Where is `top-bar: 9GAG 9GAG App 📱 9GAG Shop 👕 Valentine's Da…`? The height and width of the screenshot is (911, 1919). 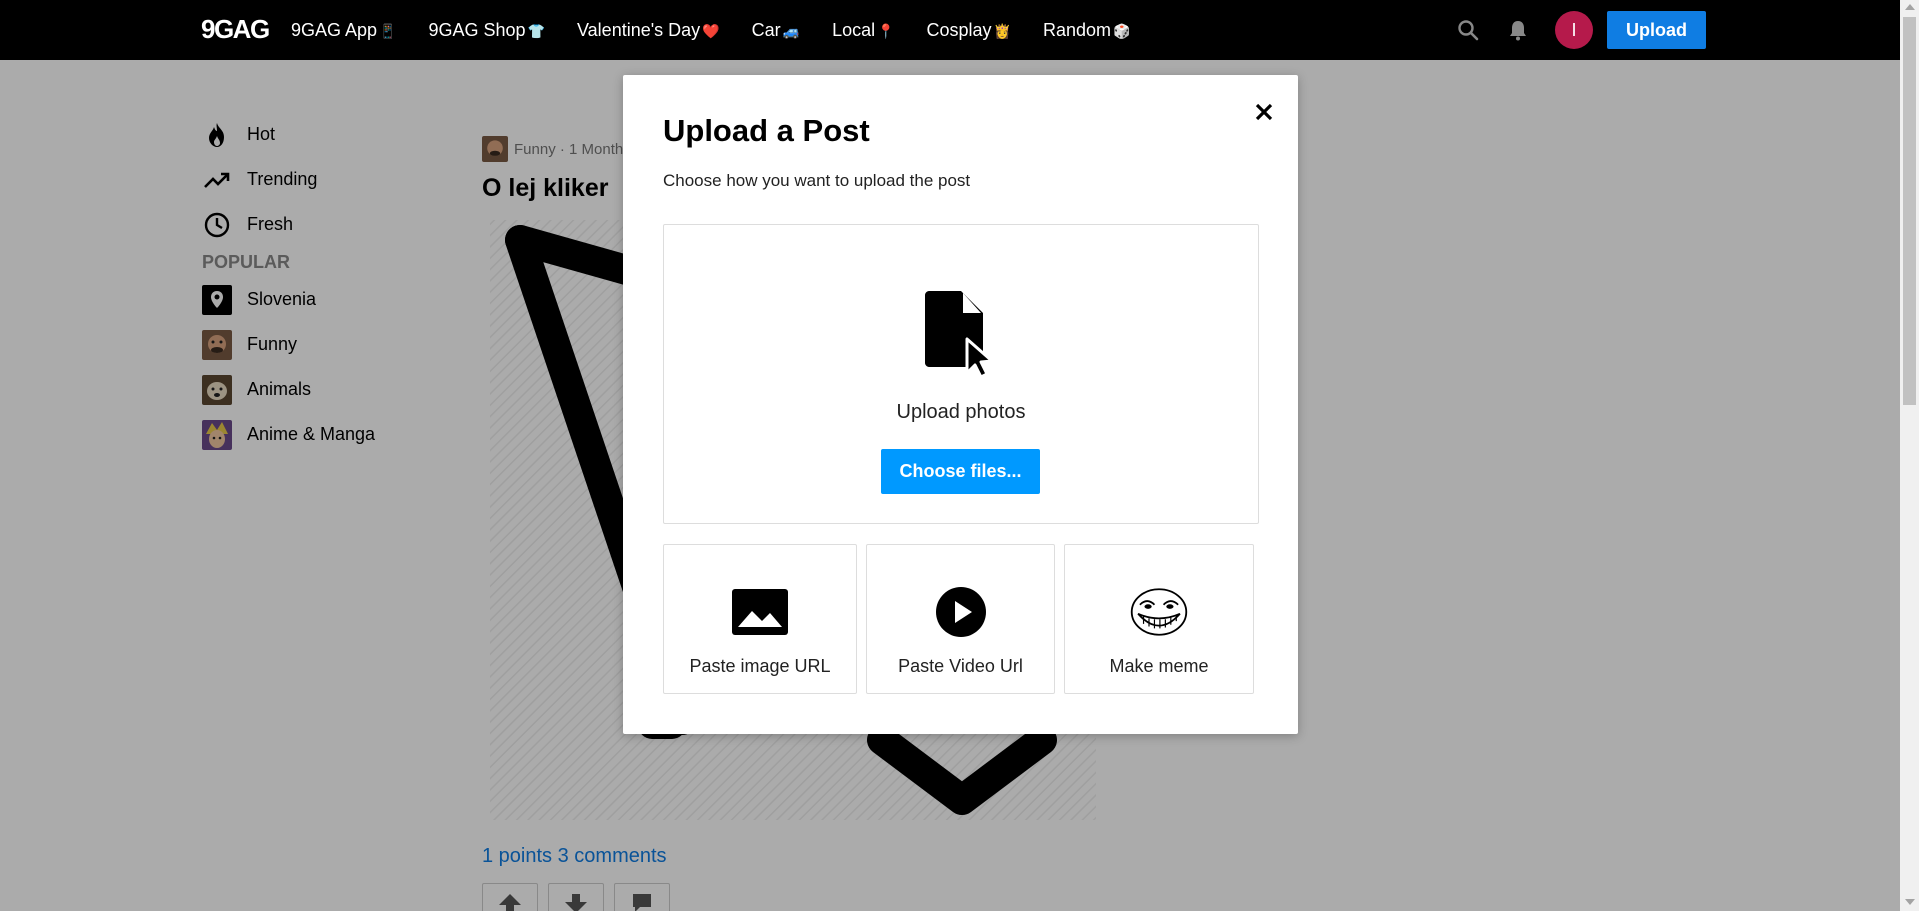
top-bar: 9GAG 9GAG App 📱 9GAG Shop 👕 Valentine's Da… is located at coordinates (950, 30).